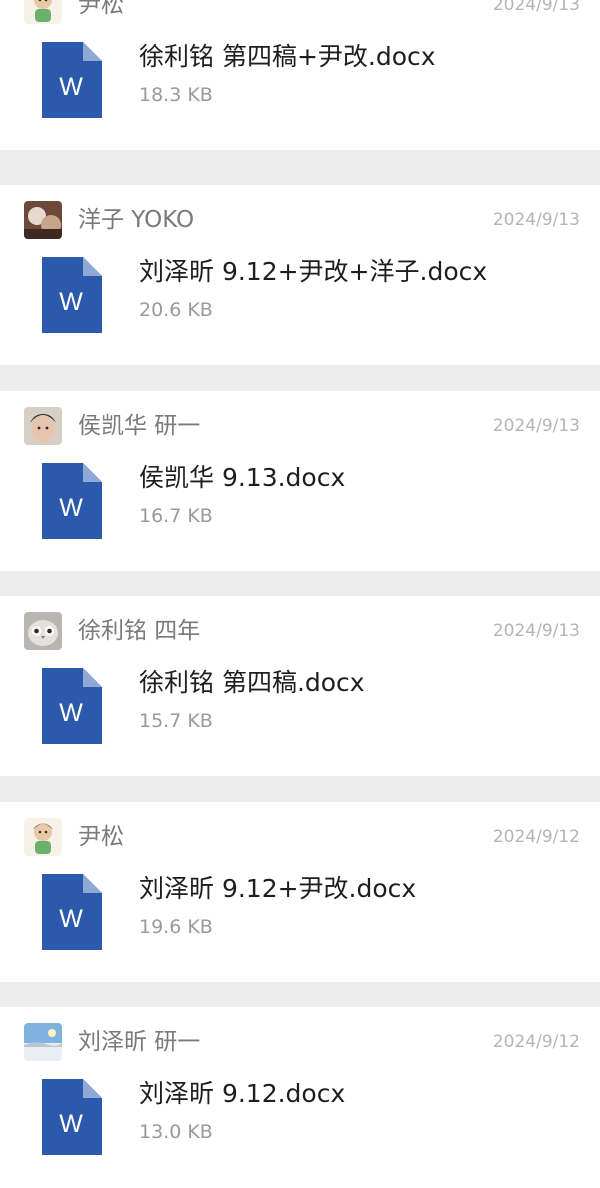 The height and width of the screenshot is (1188, 600). What do you see at coordinates (313, 272) in the screenshot?
I see `file-name: 刘泽昕 9.12+尹改+洋子.docx` at bounding box center [313, 272].